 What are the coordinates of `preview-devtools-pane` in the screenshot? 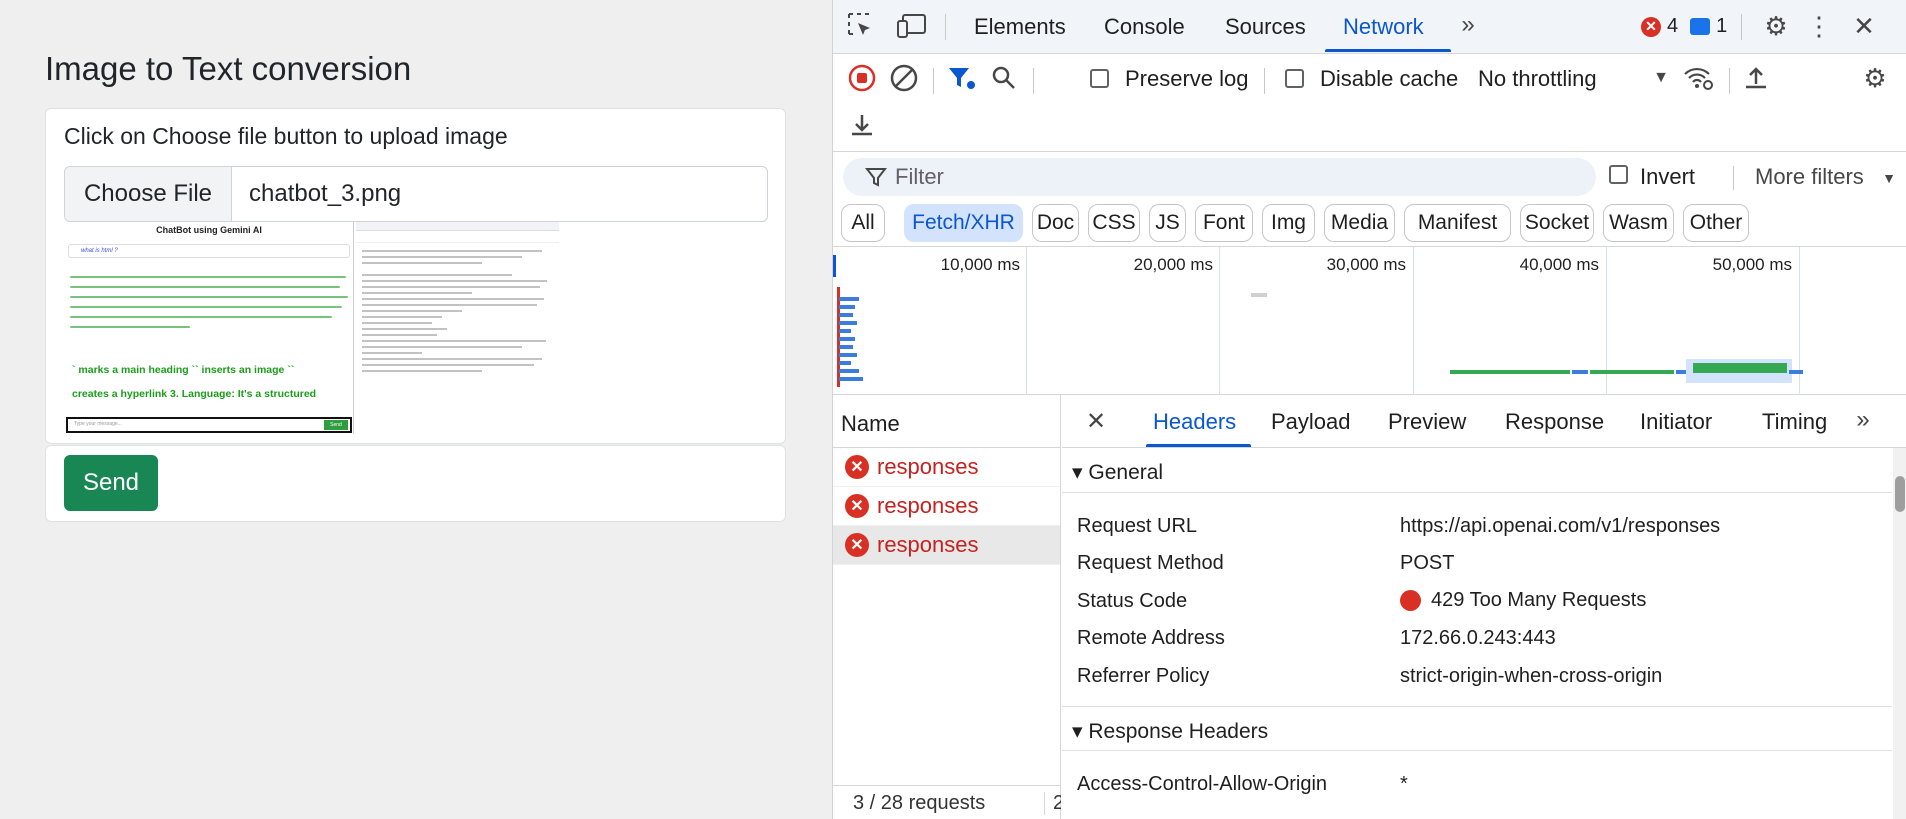 It's located at (457, 328).